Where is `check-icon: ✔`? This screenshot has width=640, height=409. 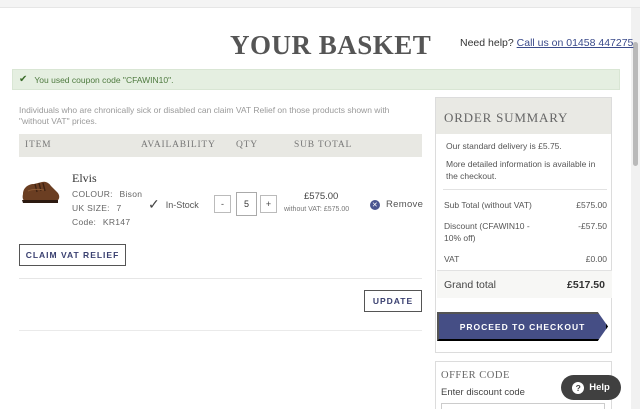 check-icon: ✔ is located at coordinates (23, 79).